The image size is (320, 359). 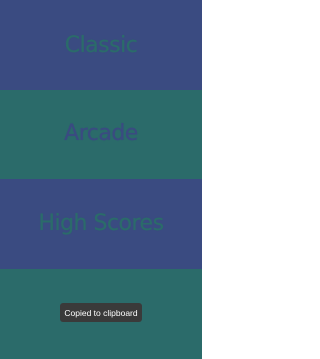 I want to click on toast-text: Copied to clipboard, so click(x=101, y=312).